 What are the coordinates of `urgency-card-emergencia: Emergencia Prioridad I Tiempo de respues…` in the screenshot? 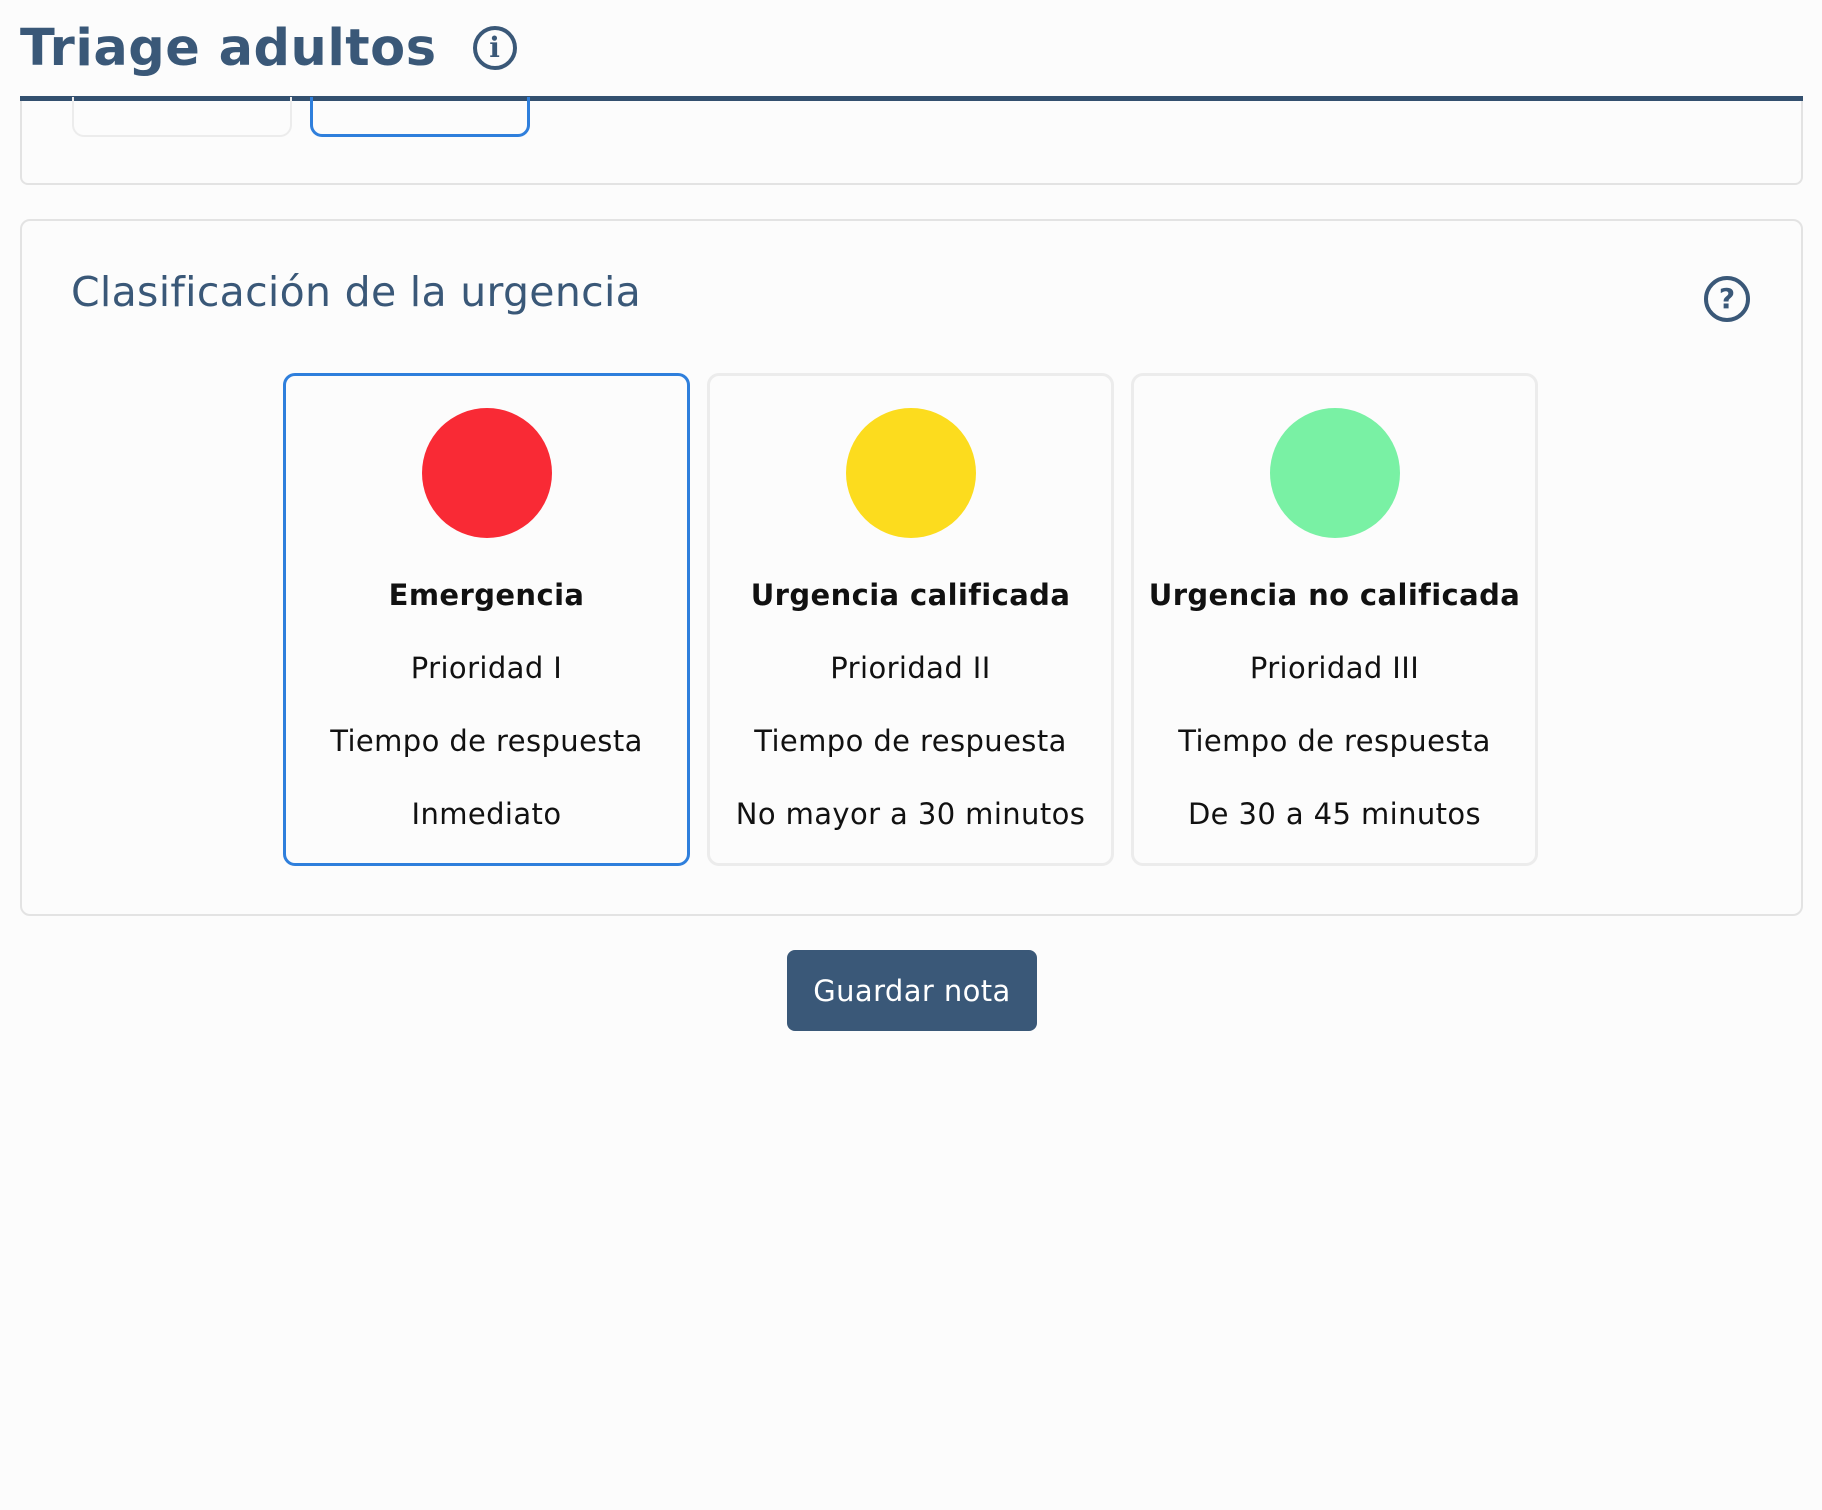 It's located at (486, 619).